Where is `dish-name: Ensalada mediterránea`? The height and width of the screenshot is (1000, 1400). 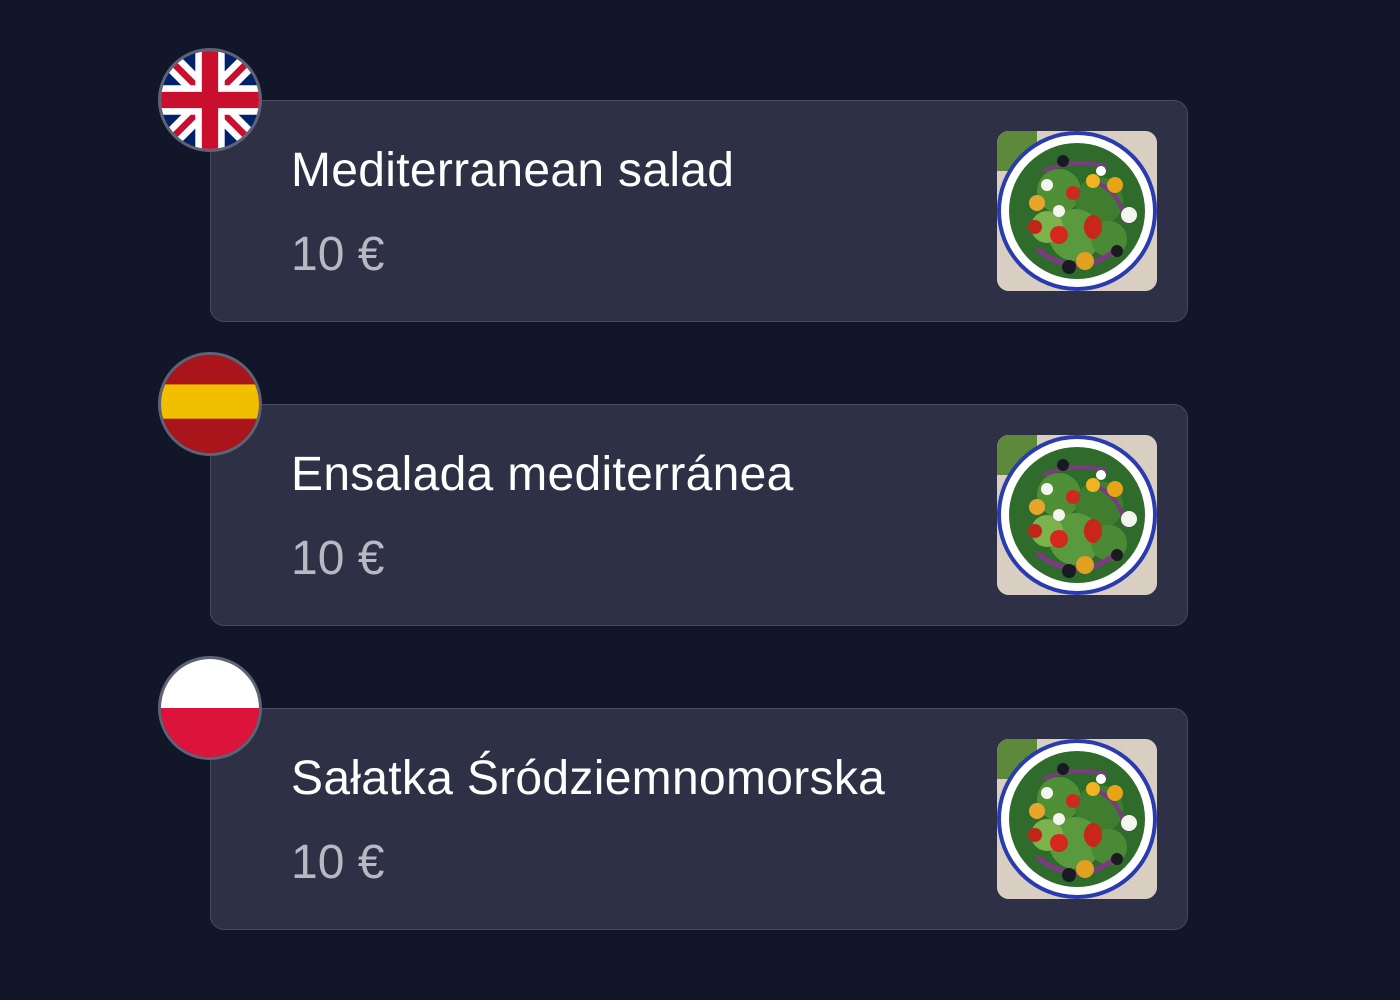
dish-name: Ensalada mediterránea is located at coordinates (542, 474).